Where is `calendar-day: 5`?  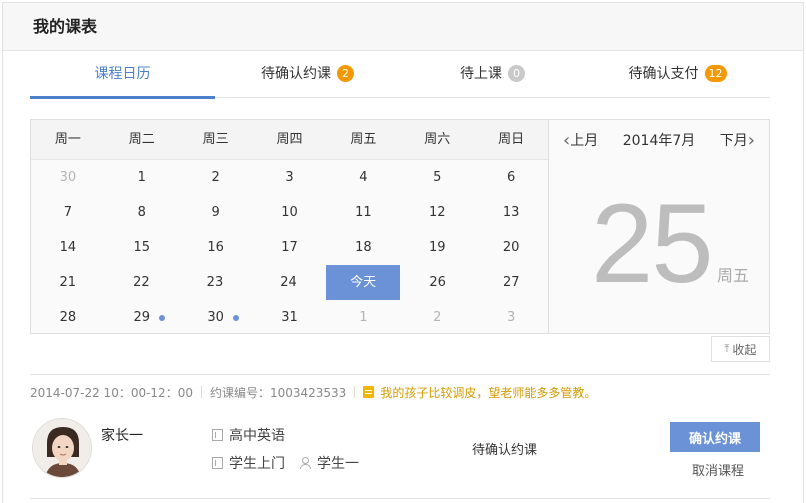 calendar-day: 5 is located at coordinates (437, 177).